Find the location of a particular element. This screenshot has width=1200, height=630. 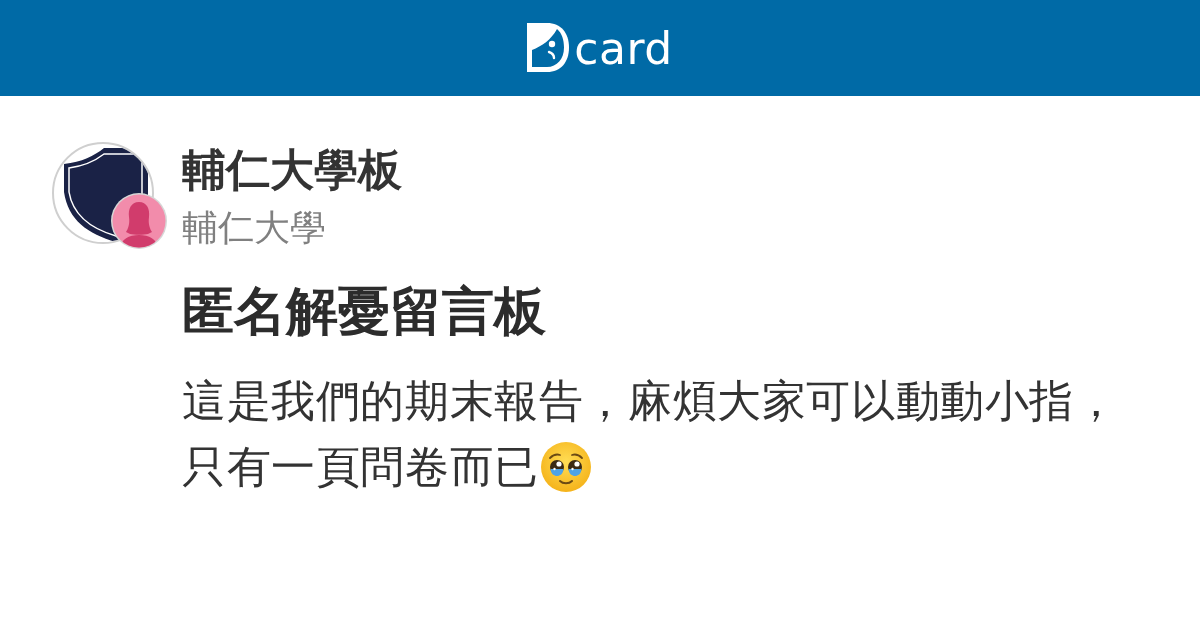

person-avatar-icon is located at coordinates (139, 221).